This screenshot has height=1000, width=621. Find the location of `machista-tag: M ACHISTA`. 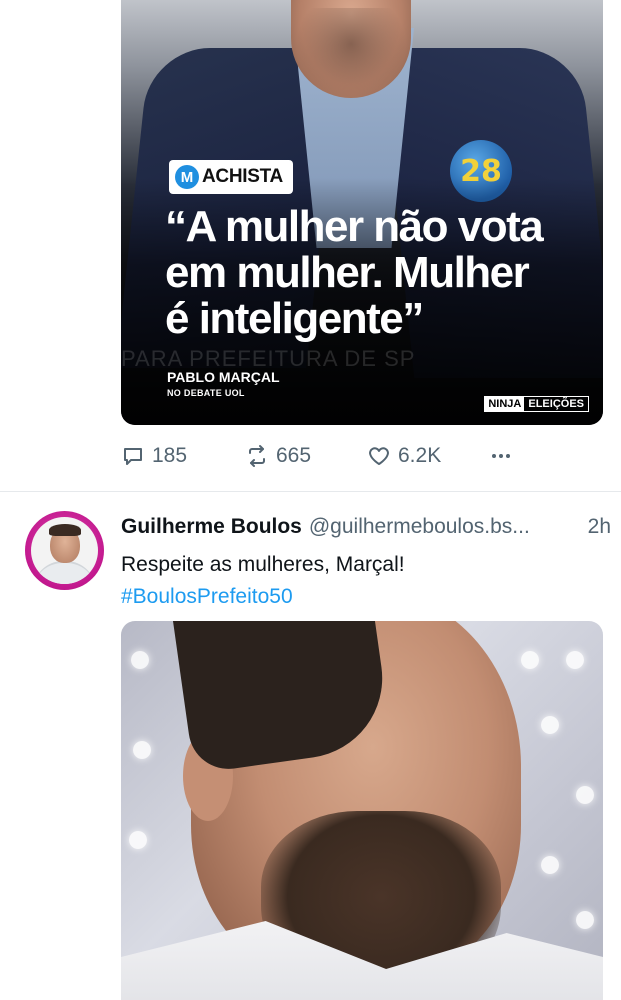

machista-tag: M ACHISTA is located at coordinates (231, 177).